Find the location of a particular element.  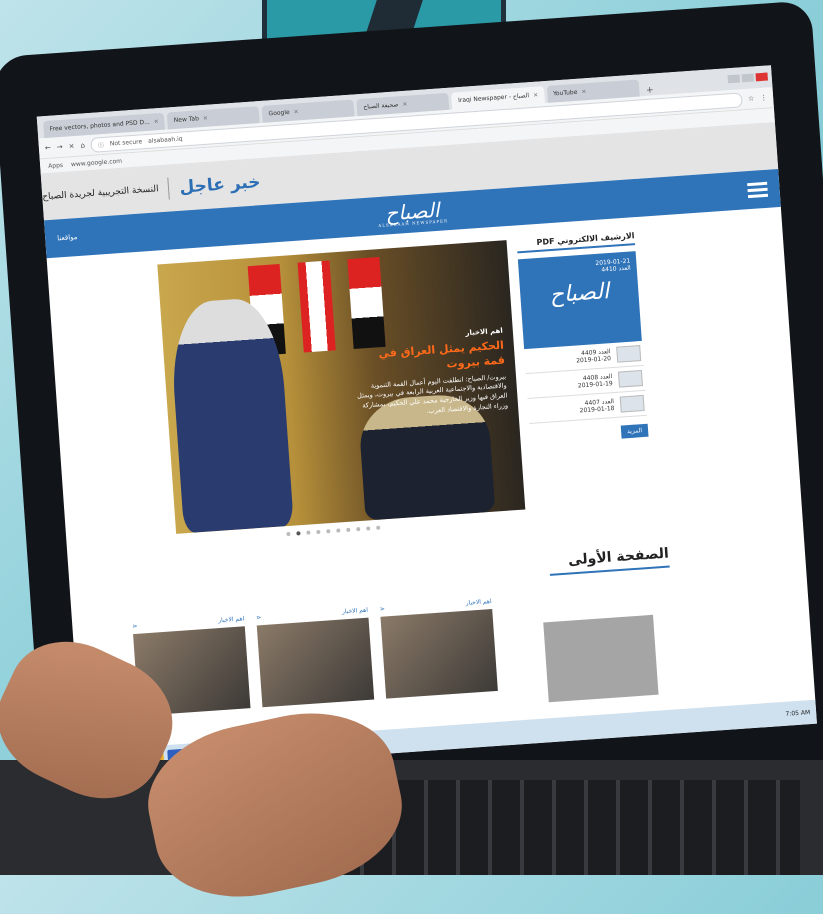

minimize-button is located at coordinates (734, 79).